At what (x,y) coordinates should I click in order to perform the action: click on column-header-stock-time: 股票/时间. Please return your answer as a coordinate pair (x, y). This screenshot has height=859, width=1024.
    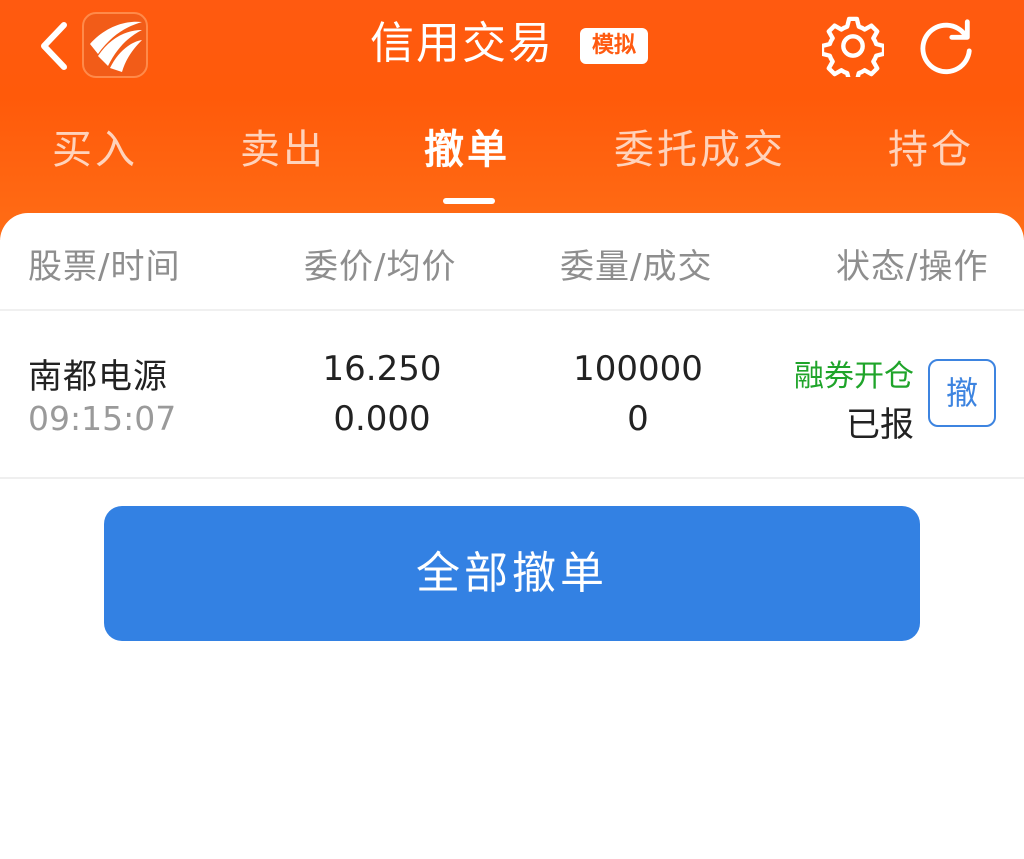
    Looking at the image, I should click on (104, 267).